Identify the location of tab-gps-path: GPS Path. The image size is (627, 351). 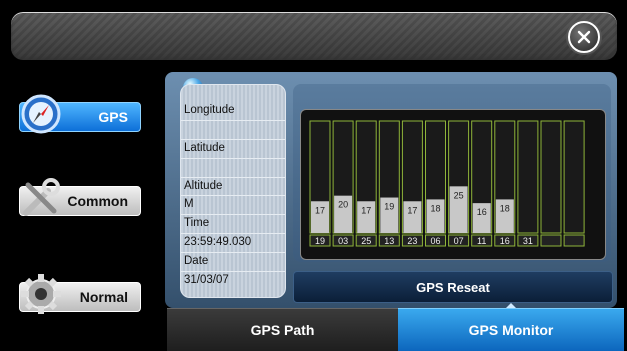
(282, 329).